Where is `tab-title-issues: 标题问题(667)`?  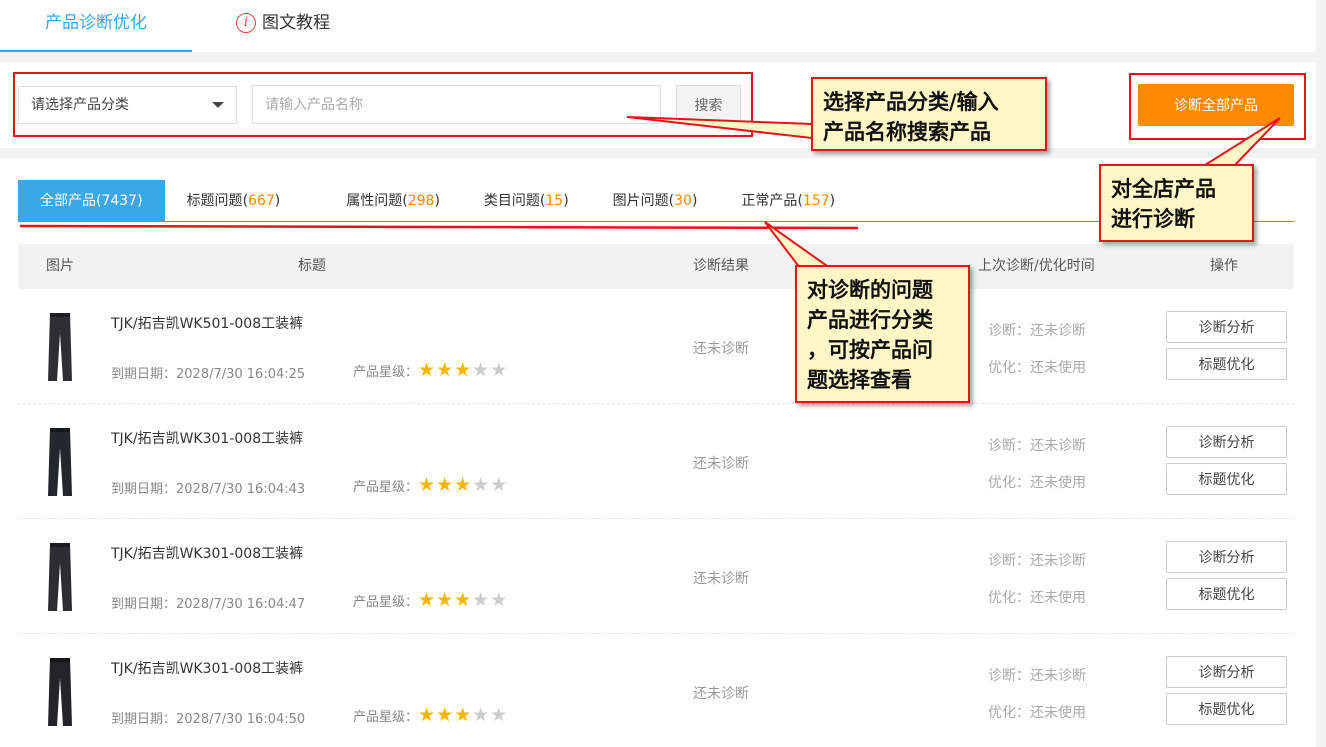 tab-title-issues: 标题问题(667) is located at coordinates (234, 201).